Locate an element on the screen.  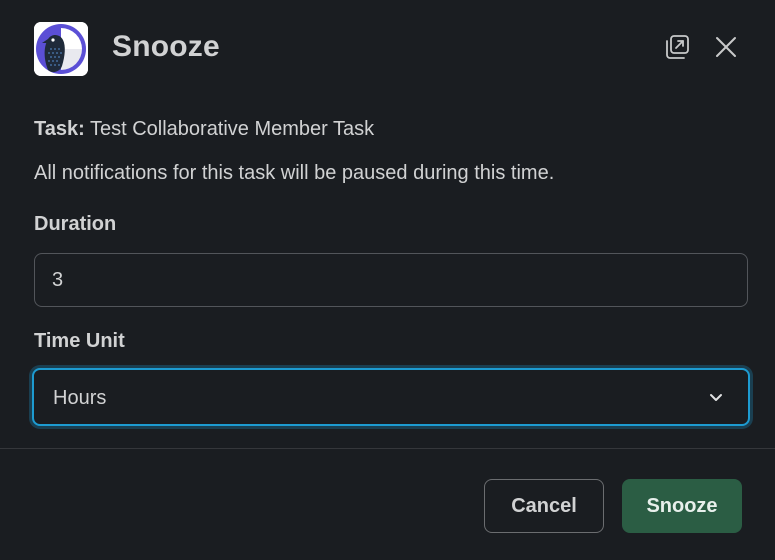
close-icon is located at coordinates (726, 49).